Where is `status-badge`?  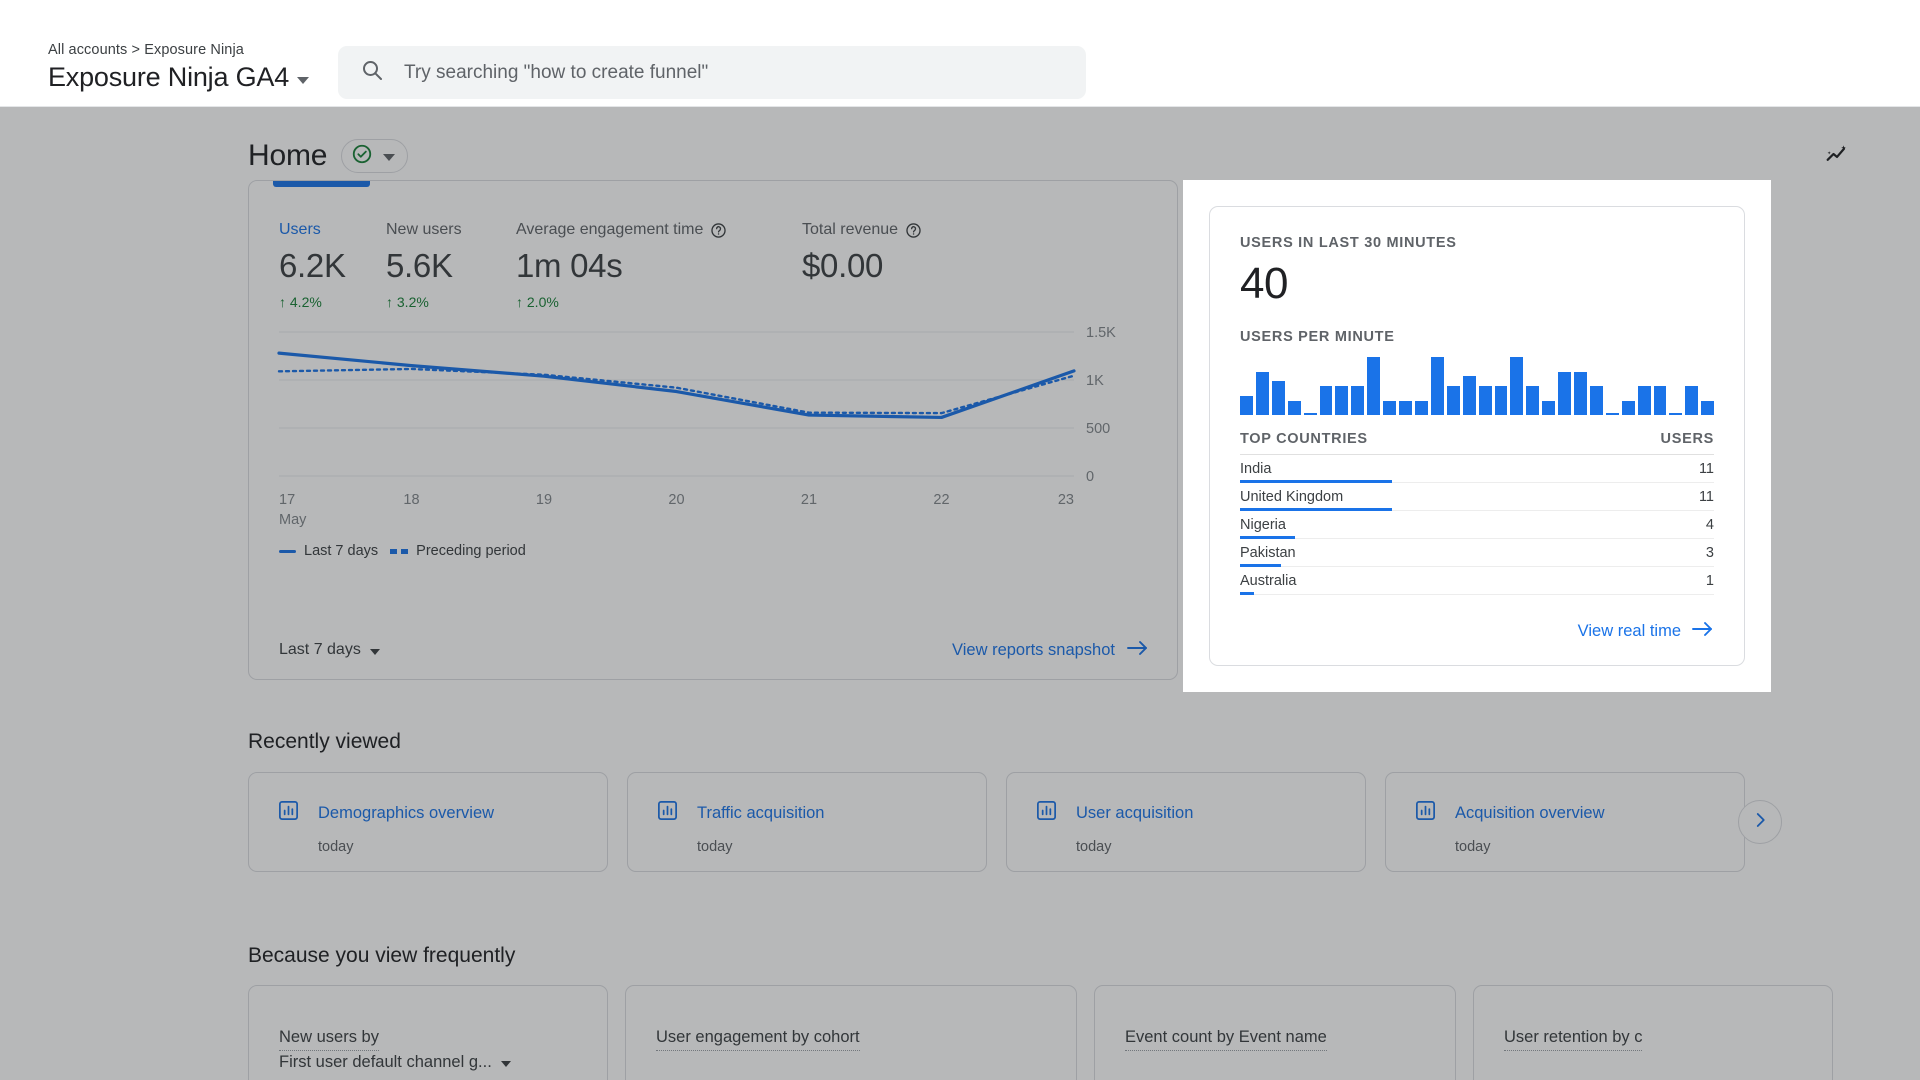
status-badge is located at coordinates (375, 156).